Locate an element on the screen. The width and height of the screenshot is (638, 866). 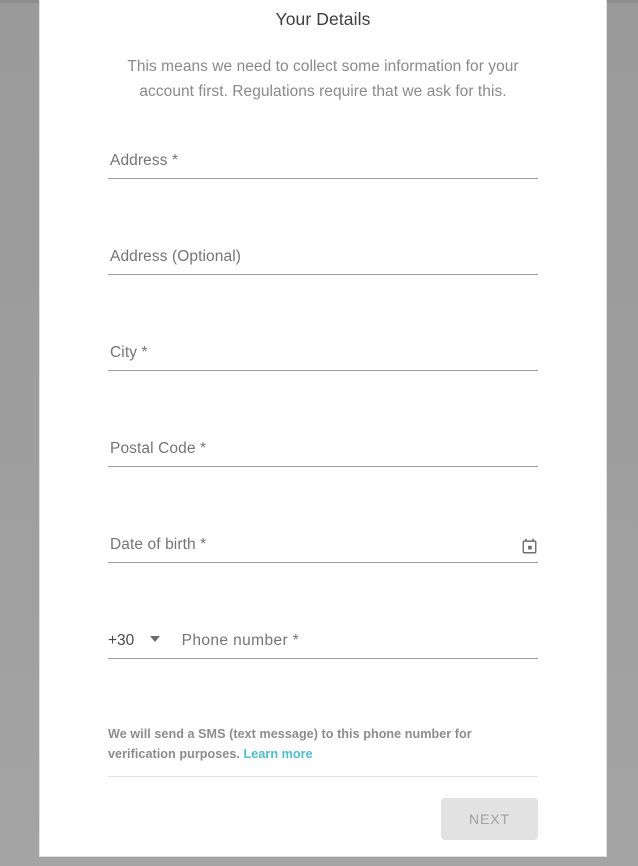
calendar-icon is located at coordinates (529, 546).